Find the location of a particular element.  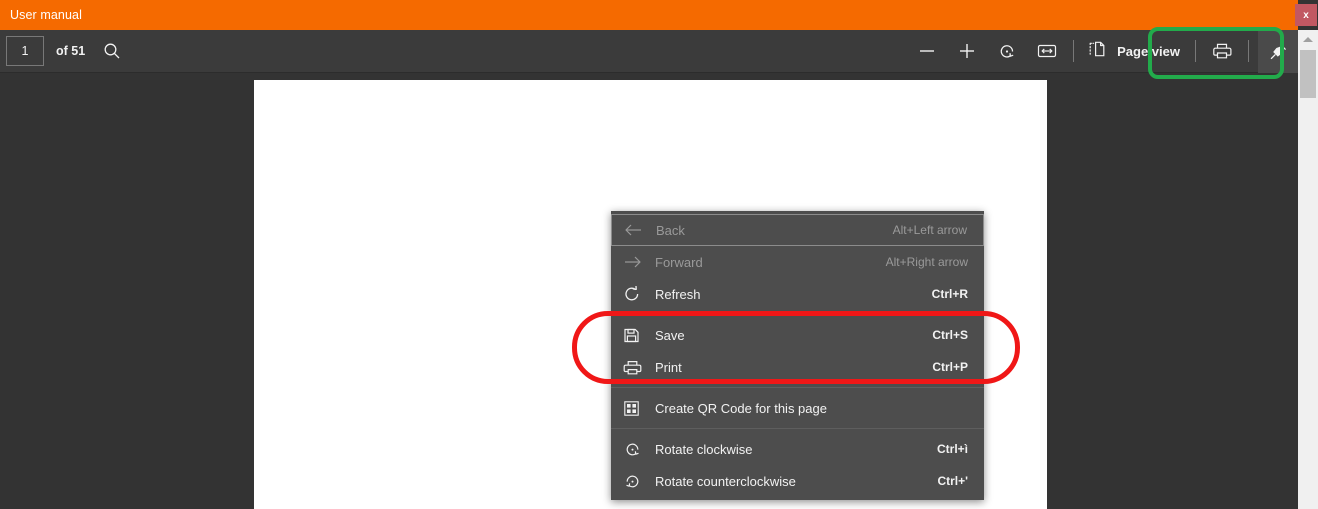

zoom-in-button is located at coordinates (967, 51).